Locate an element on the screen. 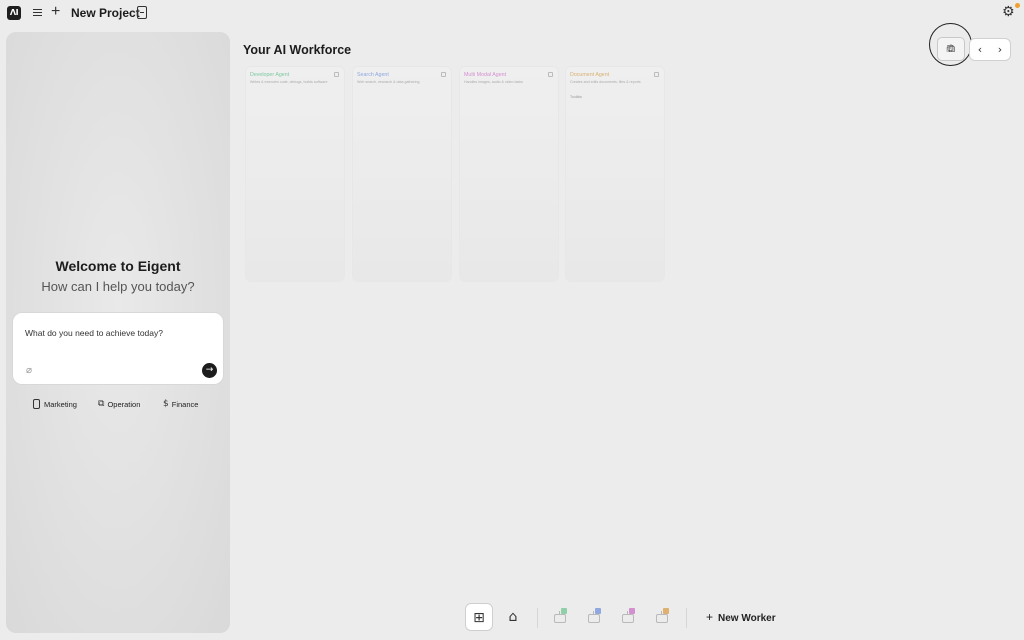 The height and width of the screenshot is (640, 1024). chat-input is located at coordinates (120, 333).